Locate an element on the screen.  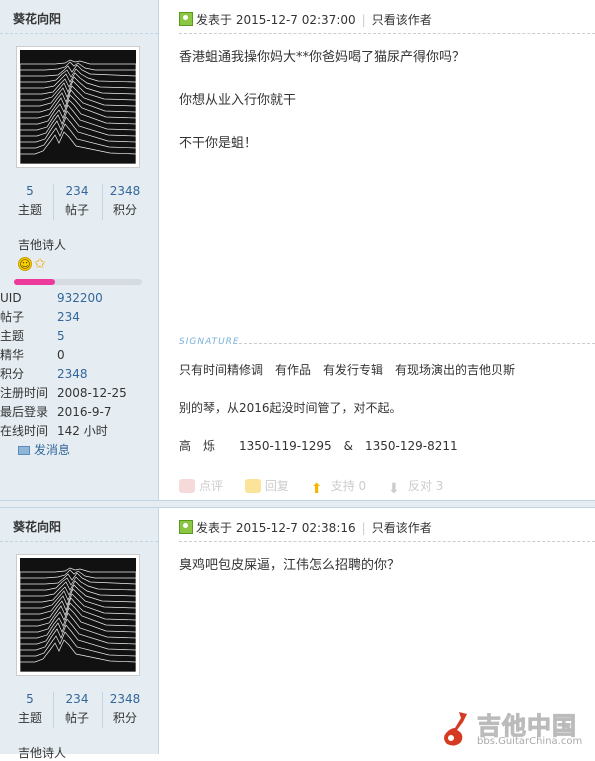
post-body: 臭鸡吧包皮屎逼，江伟怎么招聘的你？ is located at coordinates (289, 577).